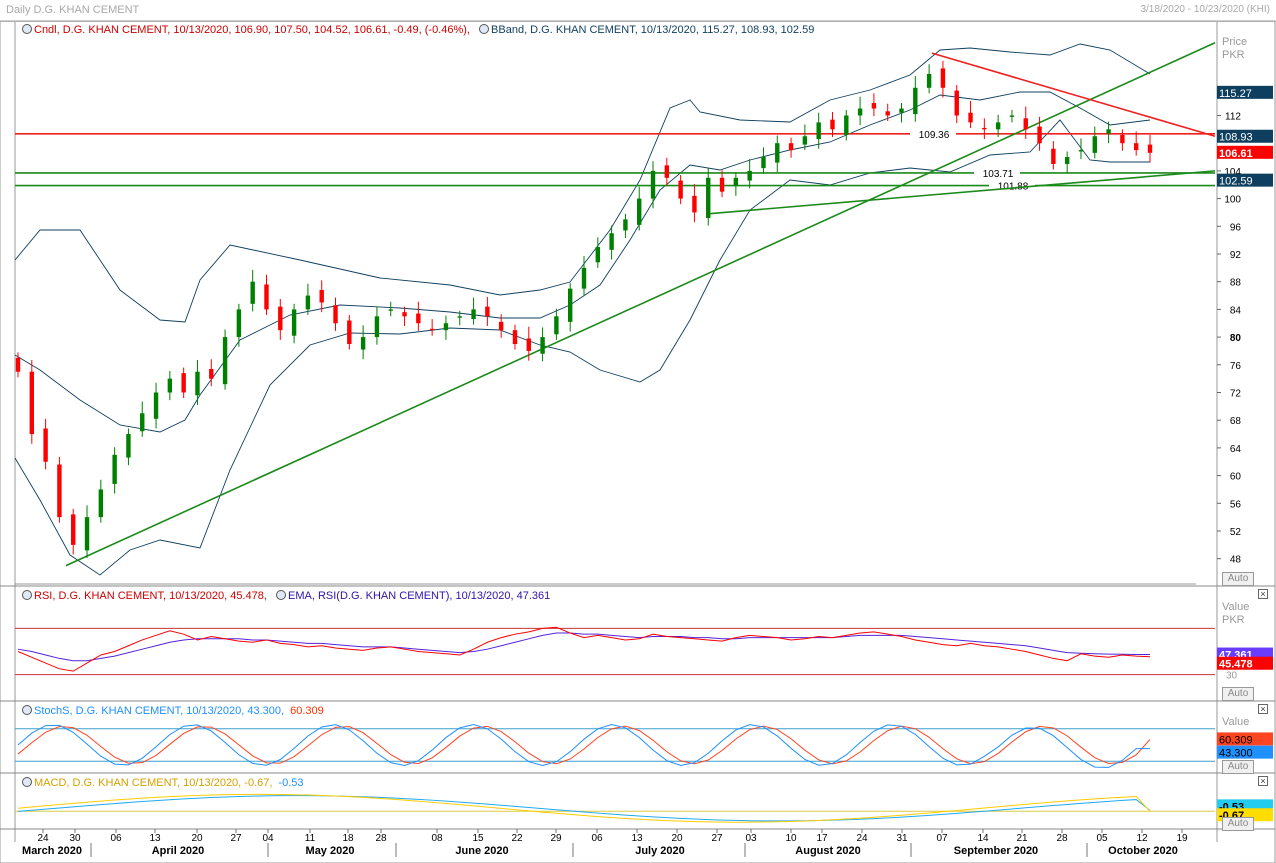 The image size is (1276, 863). I want to click on stoch-caption-line1: Value, so click(1236, 722).